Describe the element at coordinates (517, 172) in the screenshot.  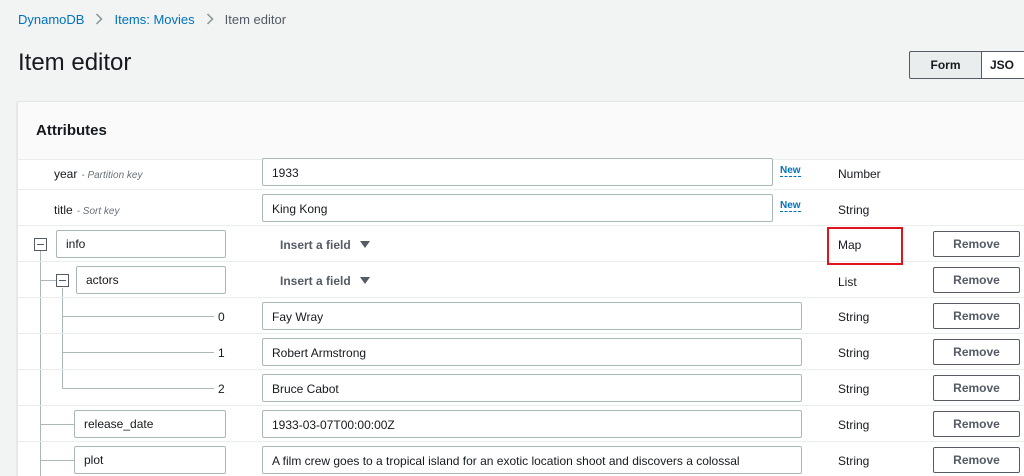
I see `attribute-value-year: 1933` at that location.